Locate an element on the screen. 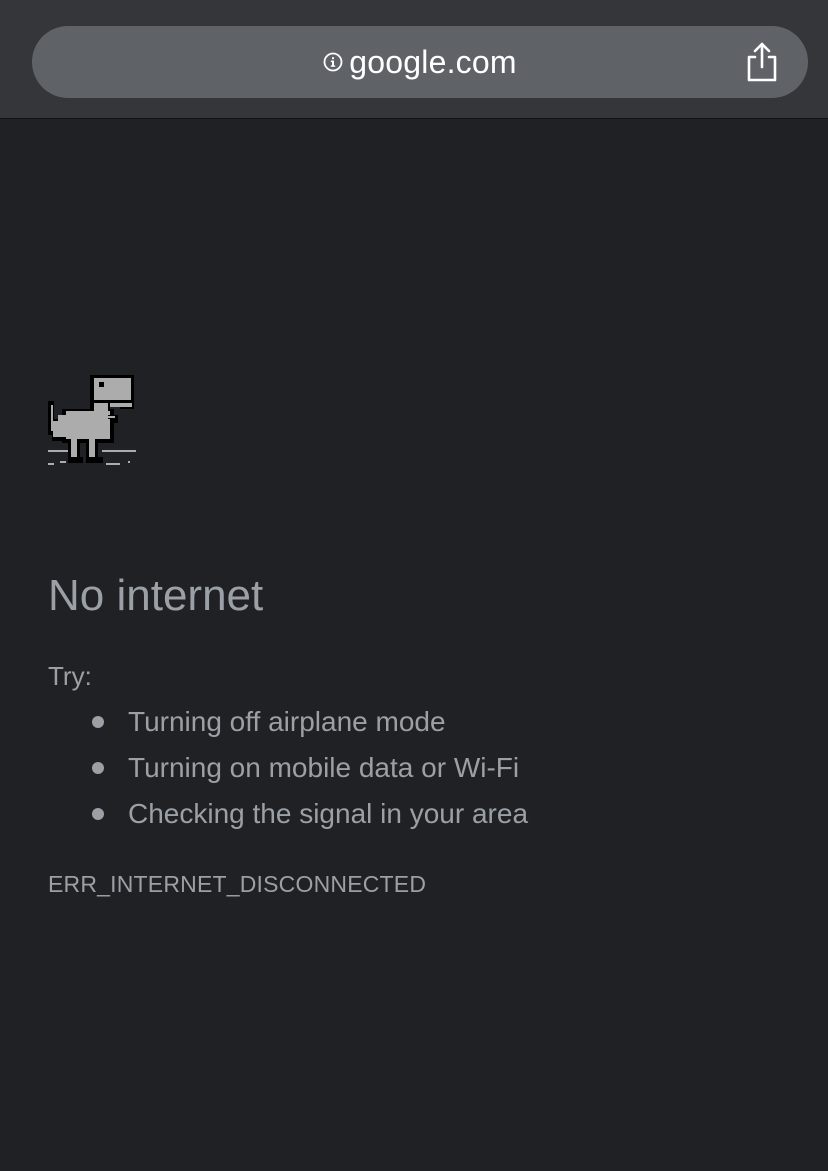  offline-dino-icon is located at coordinates (92, 420).